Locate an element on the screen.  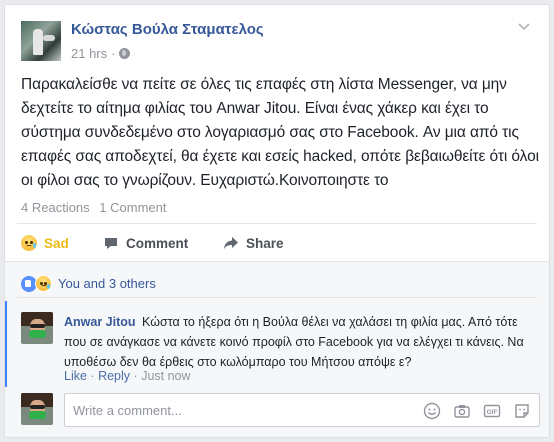
comment-input is located at coordinates (233, 410).